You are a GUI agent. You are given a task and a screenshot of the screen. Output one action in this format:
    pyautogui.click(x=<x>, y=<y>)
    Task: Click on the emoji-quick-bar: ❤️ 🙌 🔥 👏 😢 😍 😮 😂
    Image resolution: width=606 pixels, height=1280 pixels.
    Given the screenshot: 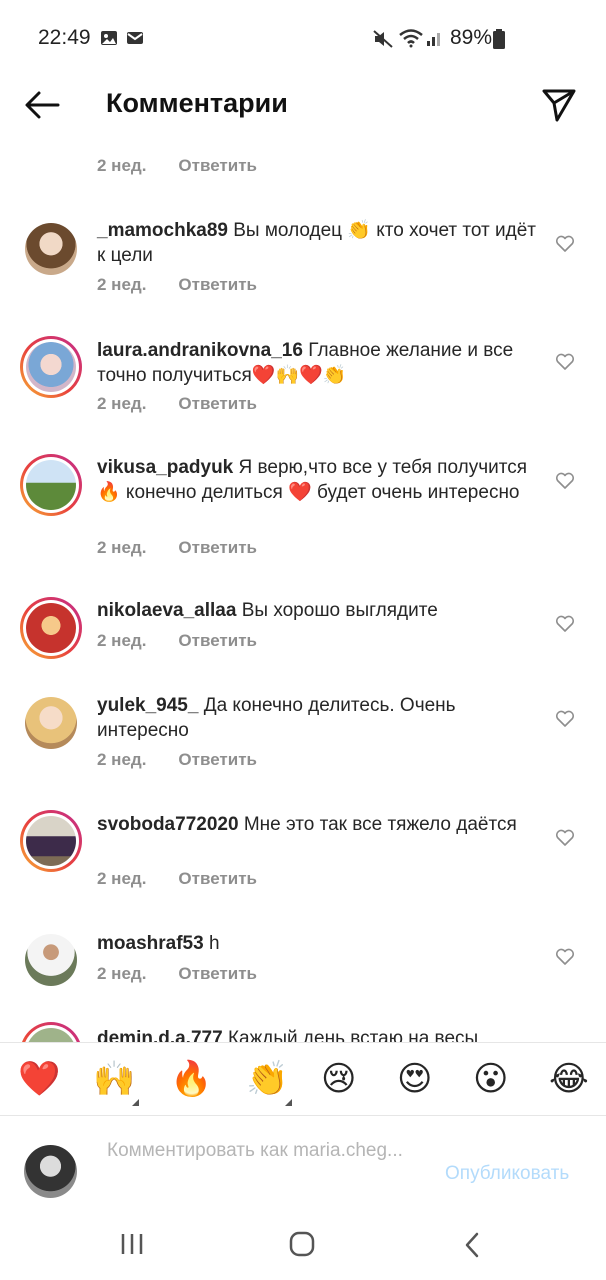 What is the action you would take?
    pyautogui.click(x=303, y=1079)
    